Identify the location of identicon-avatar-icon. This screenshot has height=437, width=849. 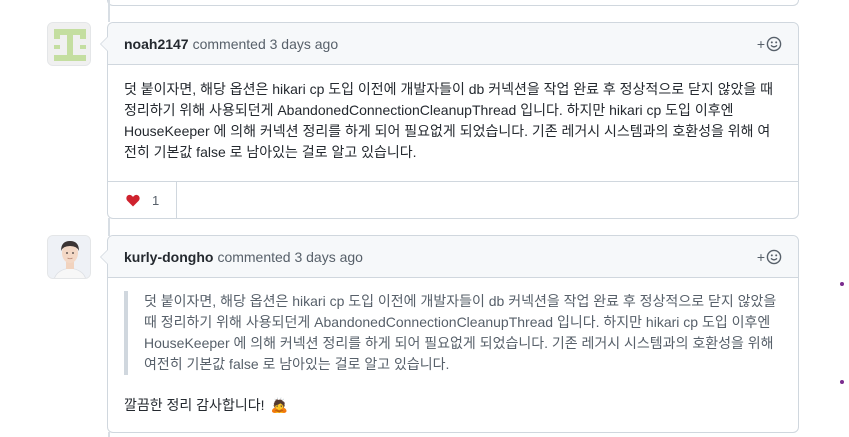
(69, 44).